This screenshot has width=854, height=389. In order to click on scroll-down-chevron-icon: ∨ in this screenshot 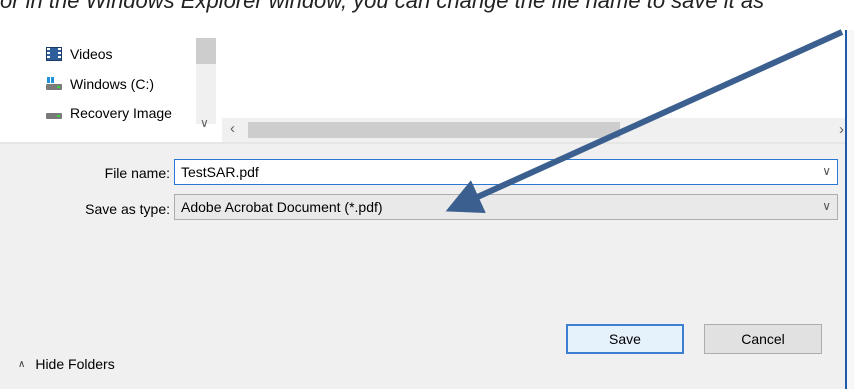, I will do `click(204, 123)`.